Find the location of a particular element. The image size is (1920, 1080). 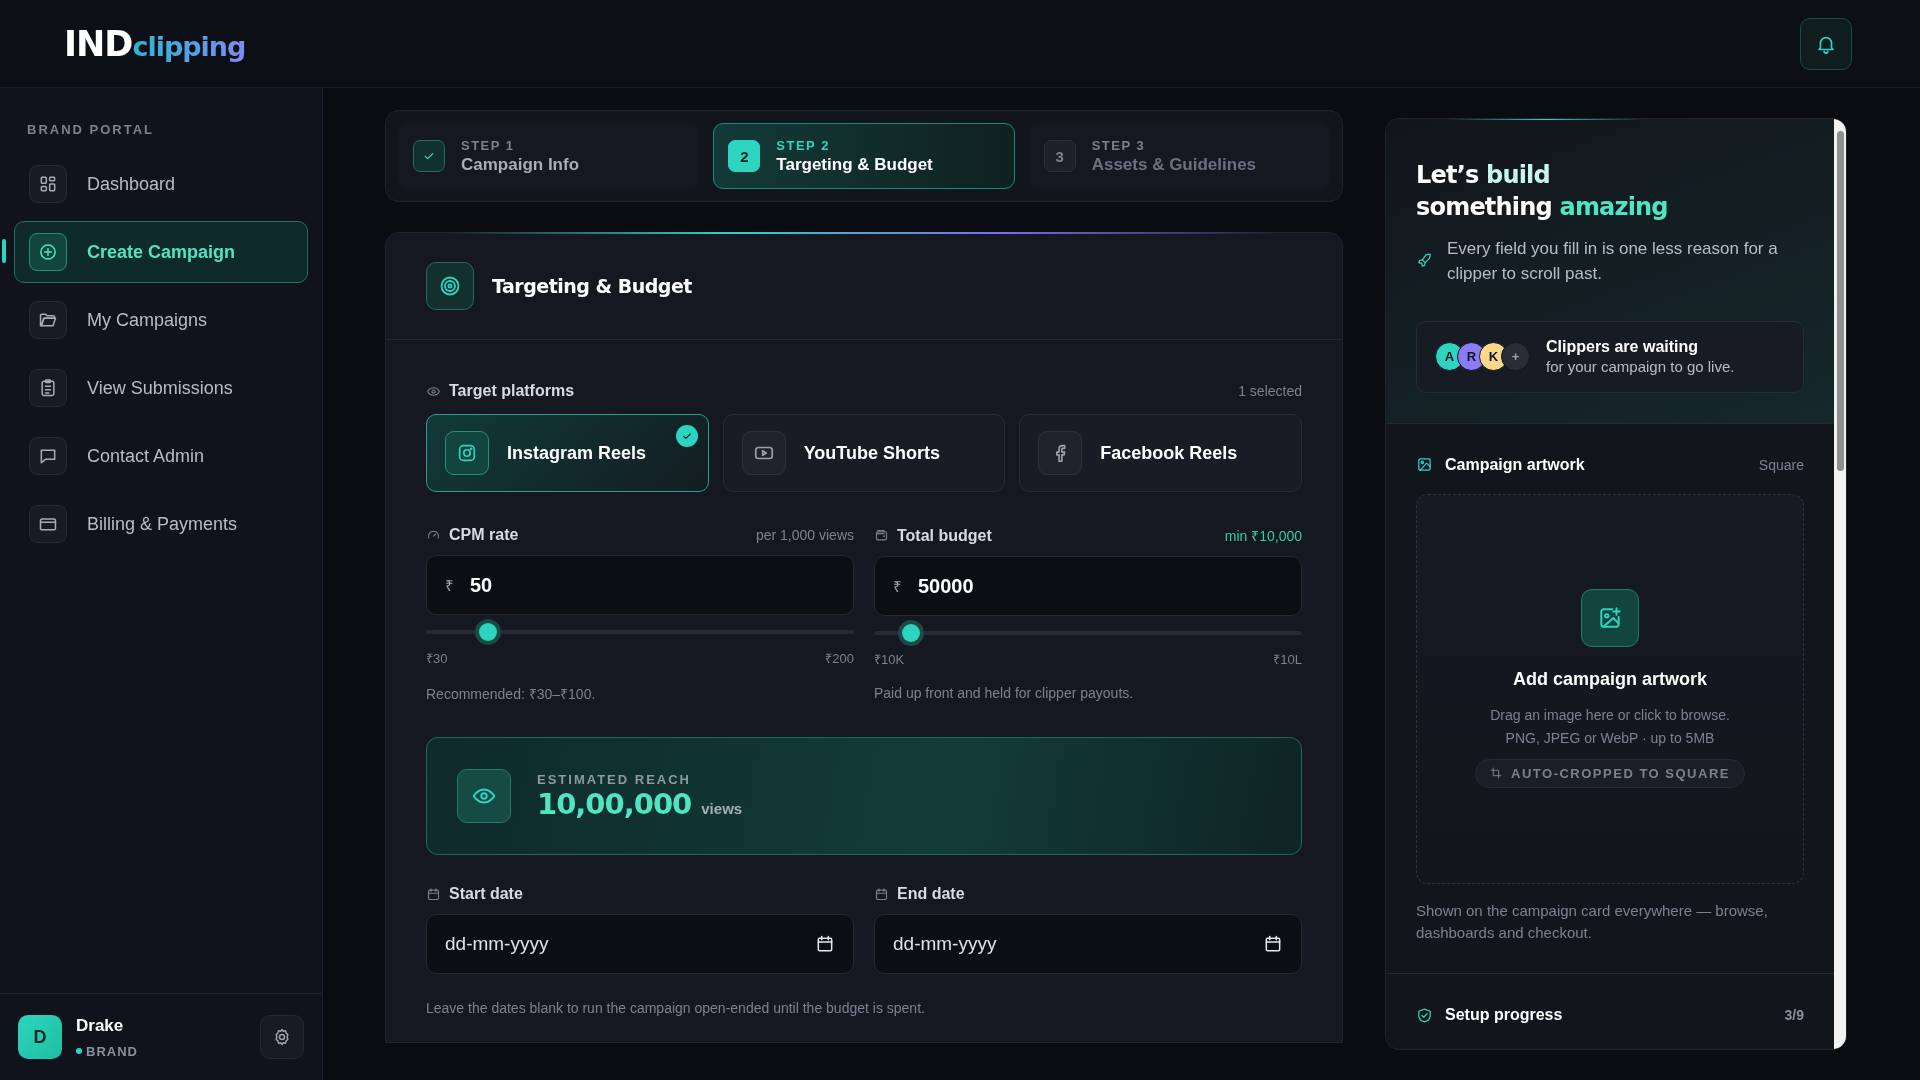

field-hint: Recommended: ₹30–₹100. is located at coordinates (511, 694).